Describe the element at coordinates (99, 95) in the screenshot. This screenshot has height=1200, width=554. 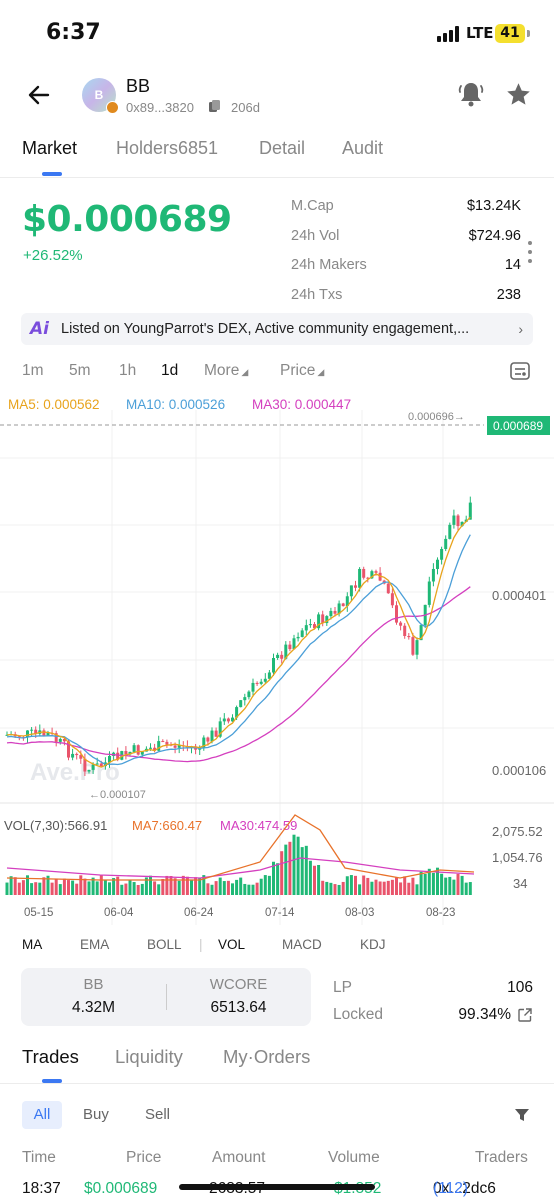
I see `avatar-letter: B` at that location.